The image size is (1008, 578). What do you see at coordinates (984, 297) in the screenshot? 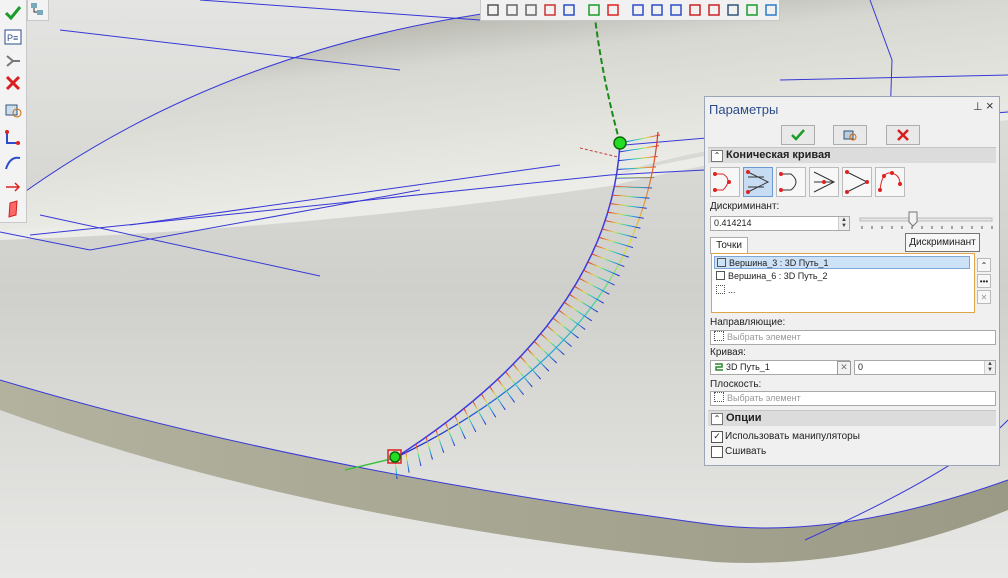
I see `remove-button: ✕` at bounding box center [984, 297].